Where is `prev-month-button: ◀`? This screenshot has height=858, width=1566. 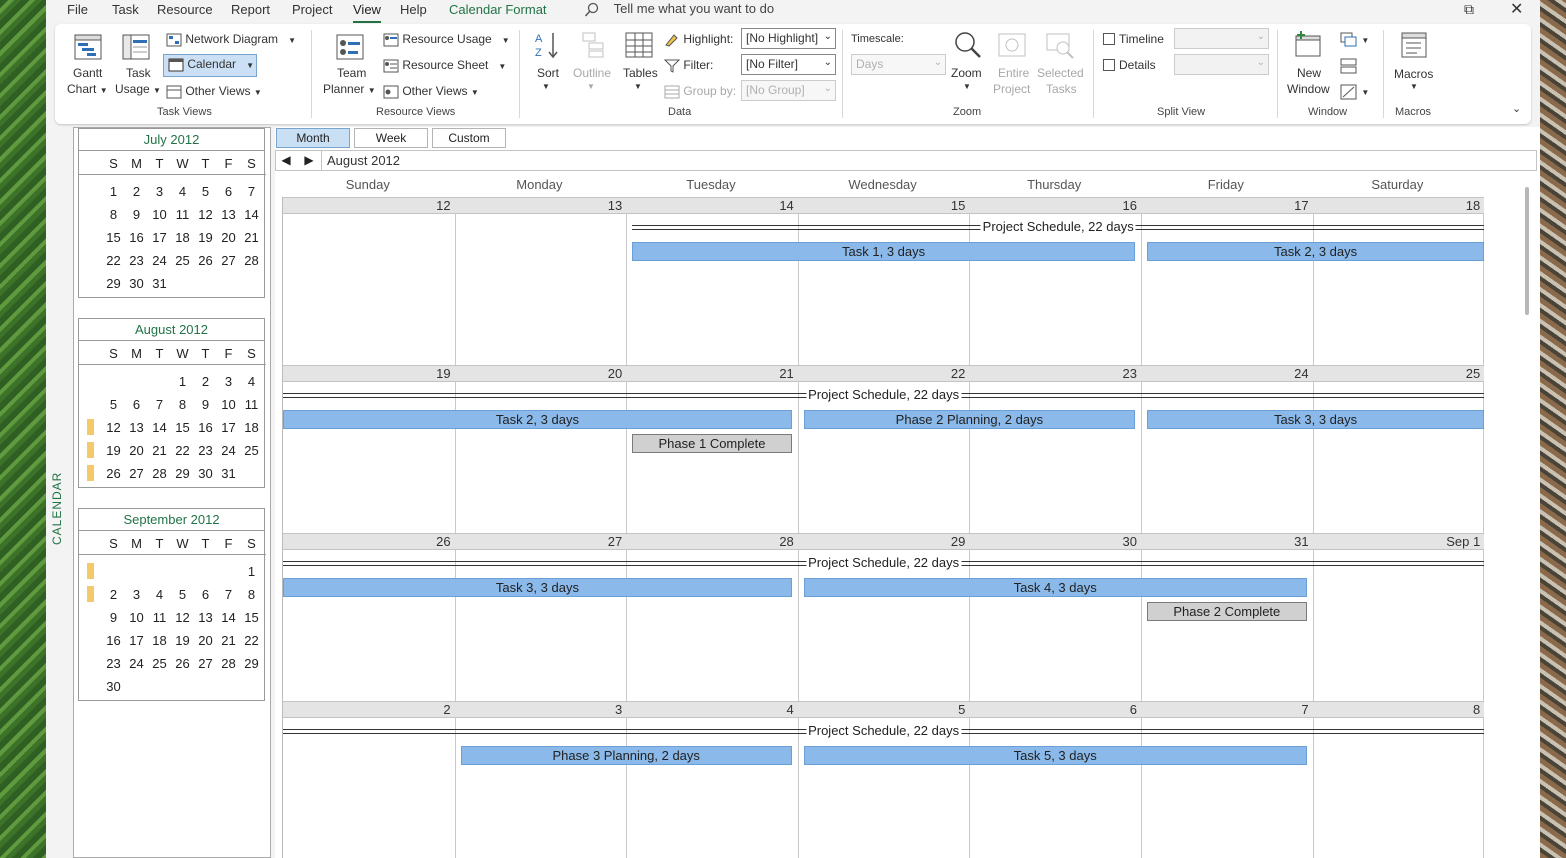 prev-month-button: ◀ is located at coordinates (286, 160).